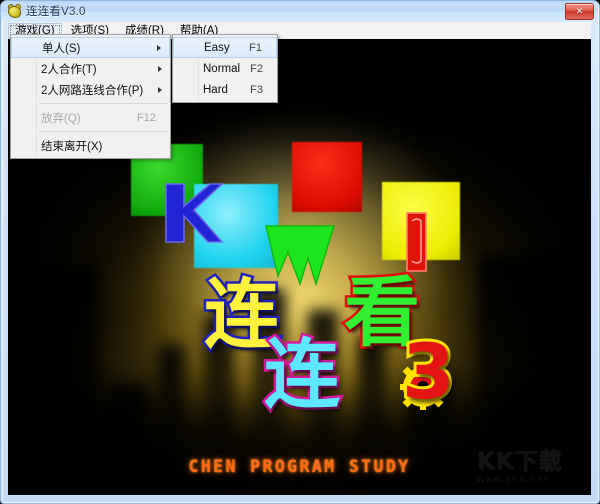  Describe the element at coordinates (255, 47) in the screenshot. I see `menu-item-accelerator: F1` at that location.